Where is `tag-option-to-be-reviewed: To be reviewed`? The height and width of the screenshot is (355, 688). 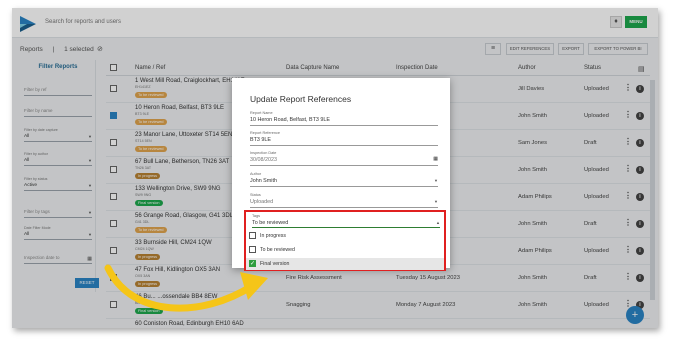
tag-option-to-be-reviewed: To be reviewed is located at coordinates (345, 250).